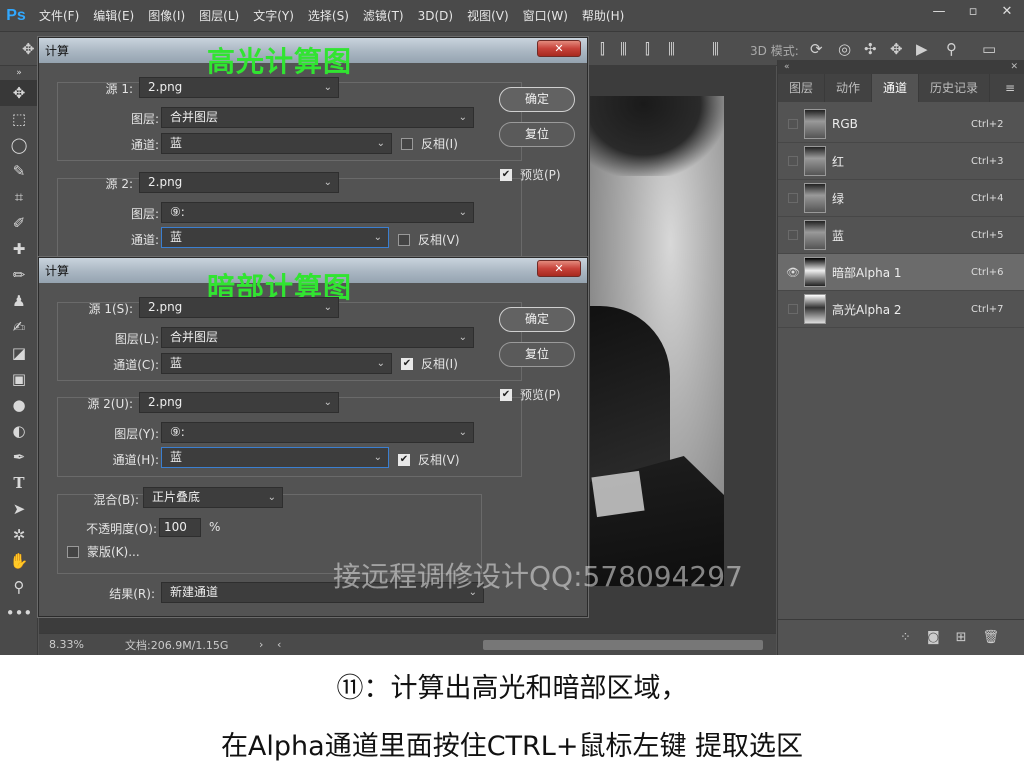 This screenshot has width=1024, height=779. What do you see at coordinates (284, 644) in the screenshot?
I see `scroll-left-arrow: ‹` at bounding box center [284, 644].